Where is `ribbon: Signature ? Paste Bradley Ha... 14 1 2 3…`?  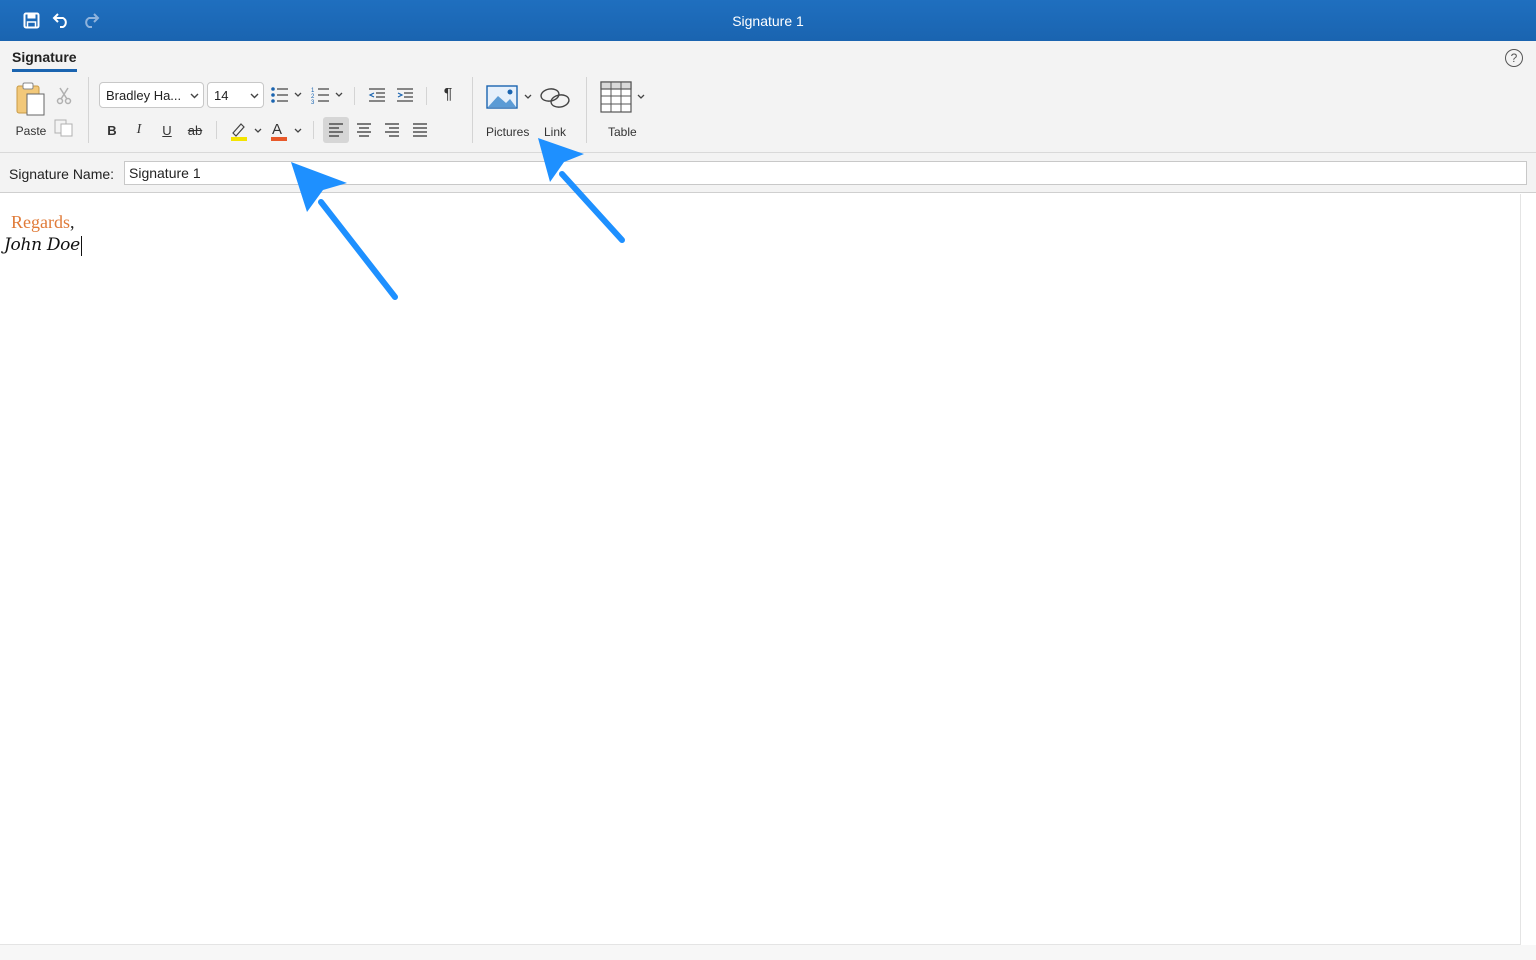
ribbon: Signature ? Paste Bradley Ha... 14 1 2 3… is located at coordinates (768, 97).